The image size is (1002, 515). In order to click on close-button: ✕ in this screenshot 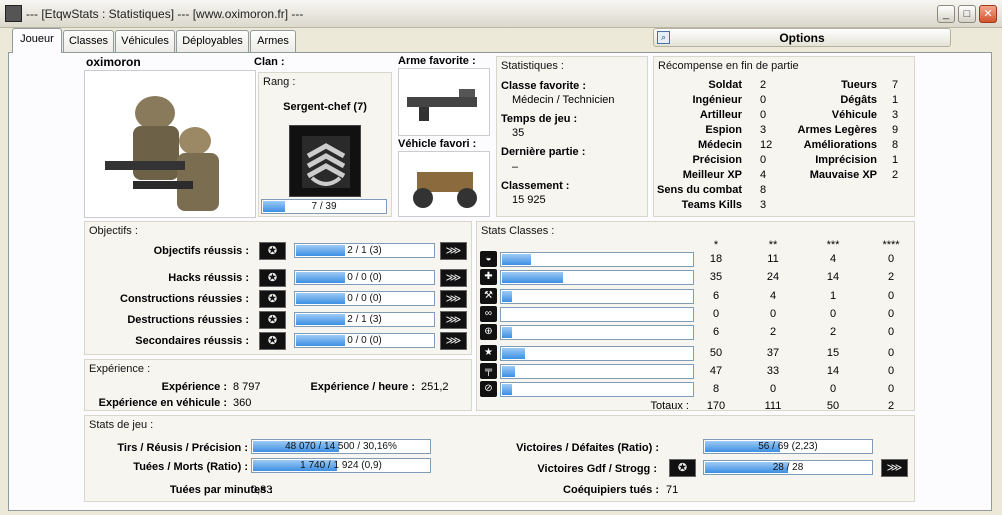, I will do `click(988, 14)`.